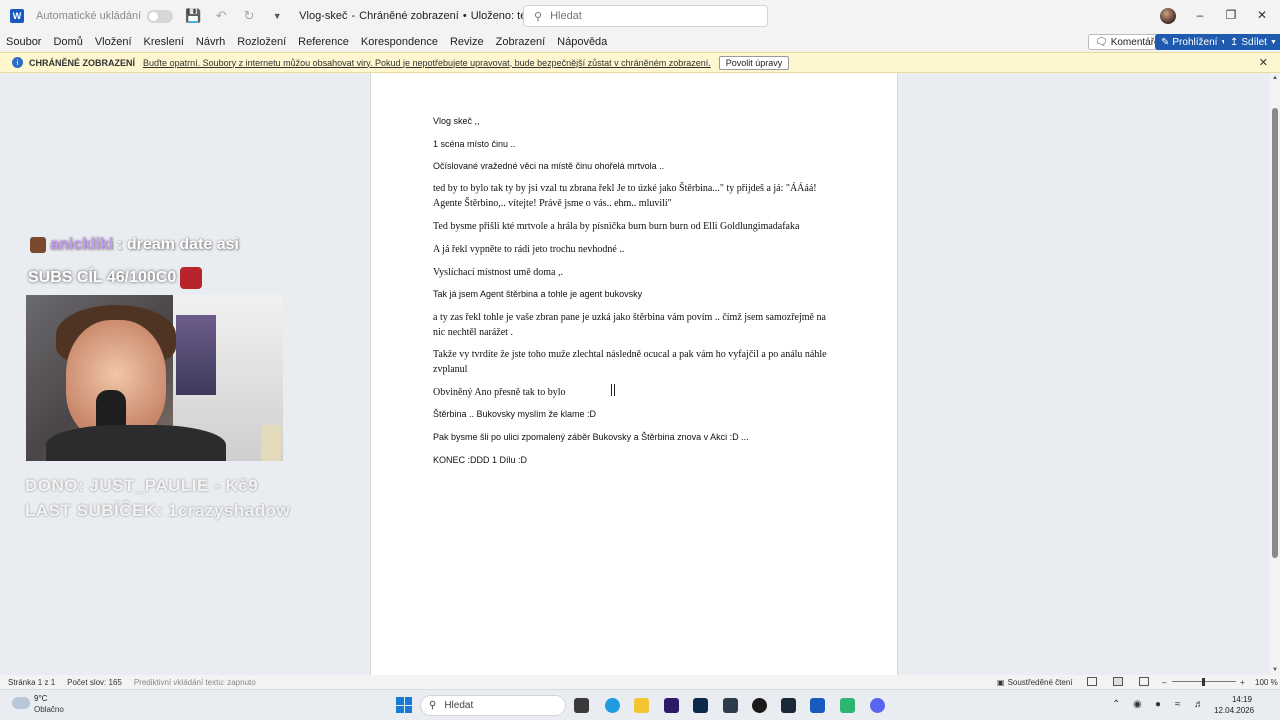  I want to click on redo-icon: ↻, so click(249, 16).